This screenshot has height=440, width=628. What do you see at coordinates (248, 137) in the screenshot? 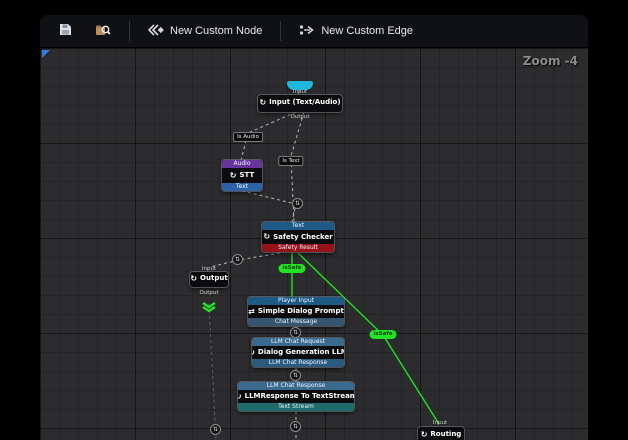
I see `edge-label-is-audio: Is Audio` at bounding box center [248, 137].